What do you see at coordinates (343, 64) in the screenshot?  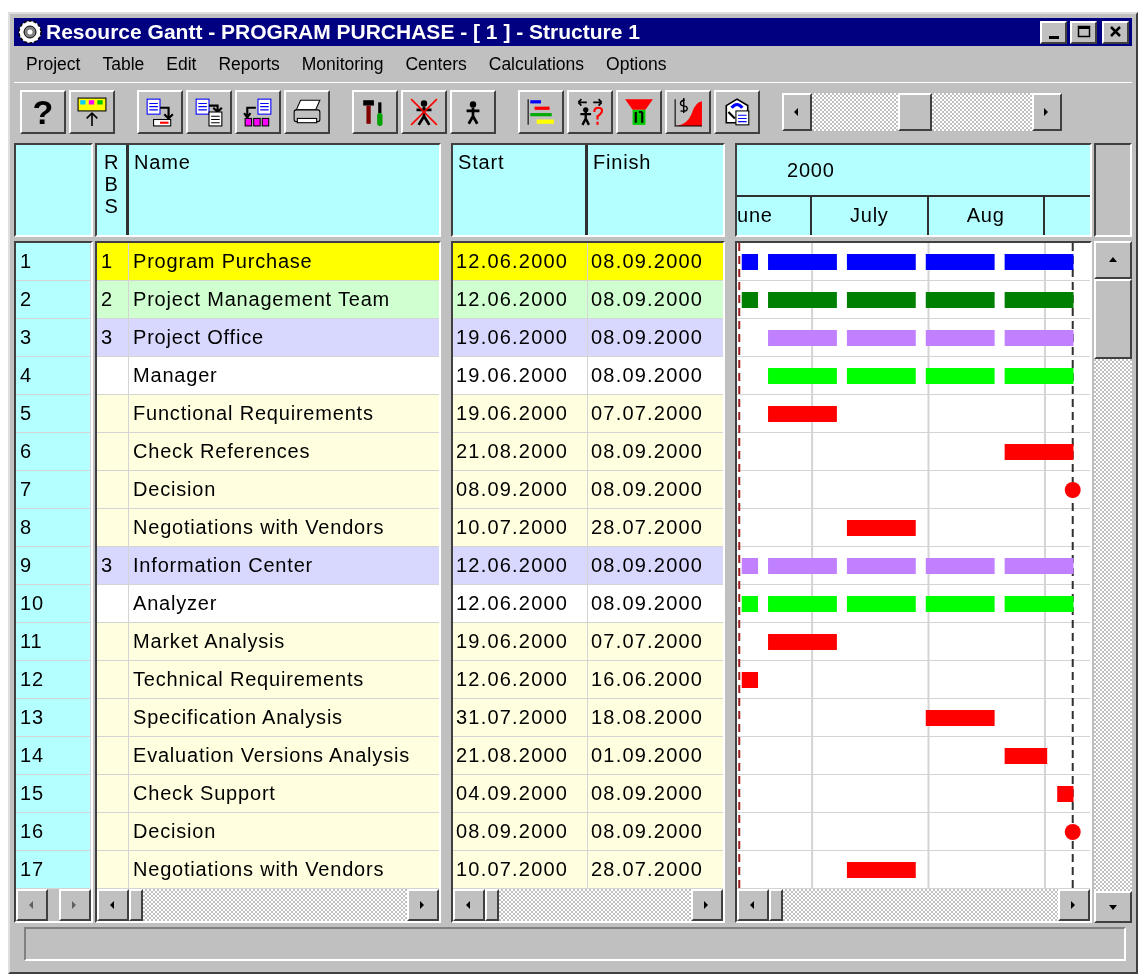 I see `menu-item: Monitoring` at bounding box center [343, 64].